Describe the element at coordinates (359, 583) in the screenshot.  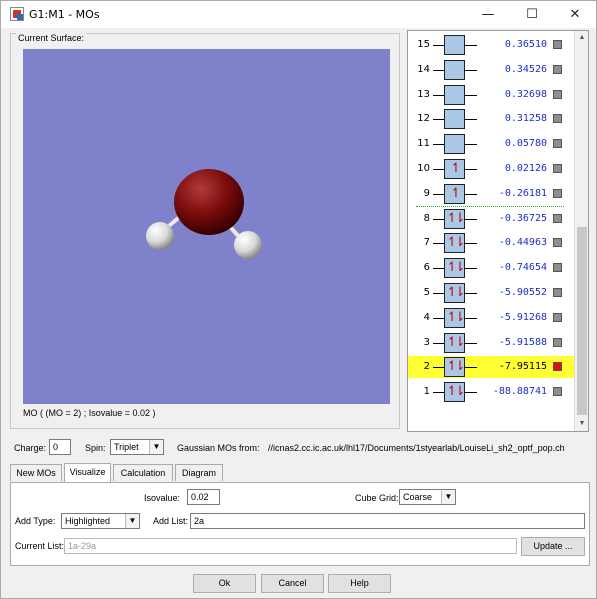
I see `help-button: Help` at that location.